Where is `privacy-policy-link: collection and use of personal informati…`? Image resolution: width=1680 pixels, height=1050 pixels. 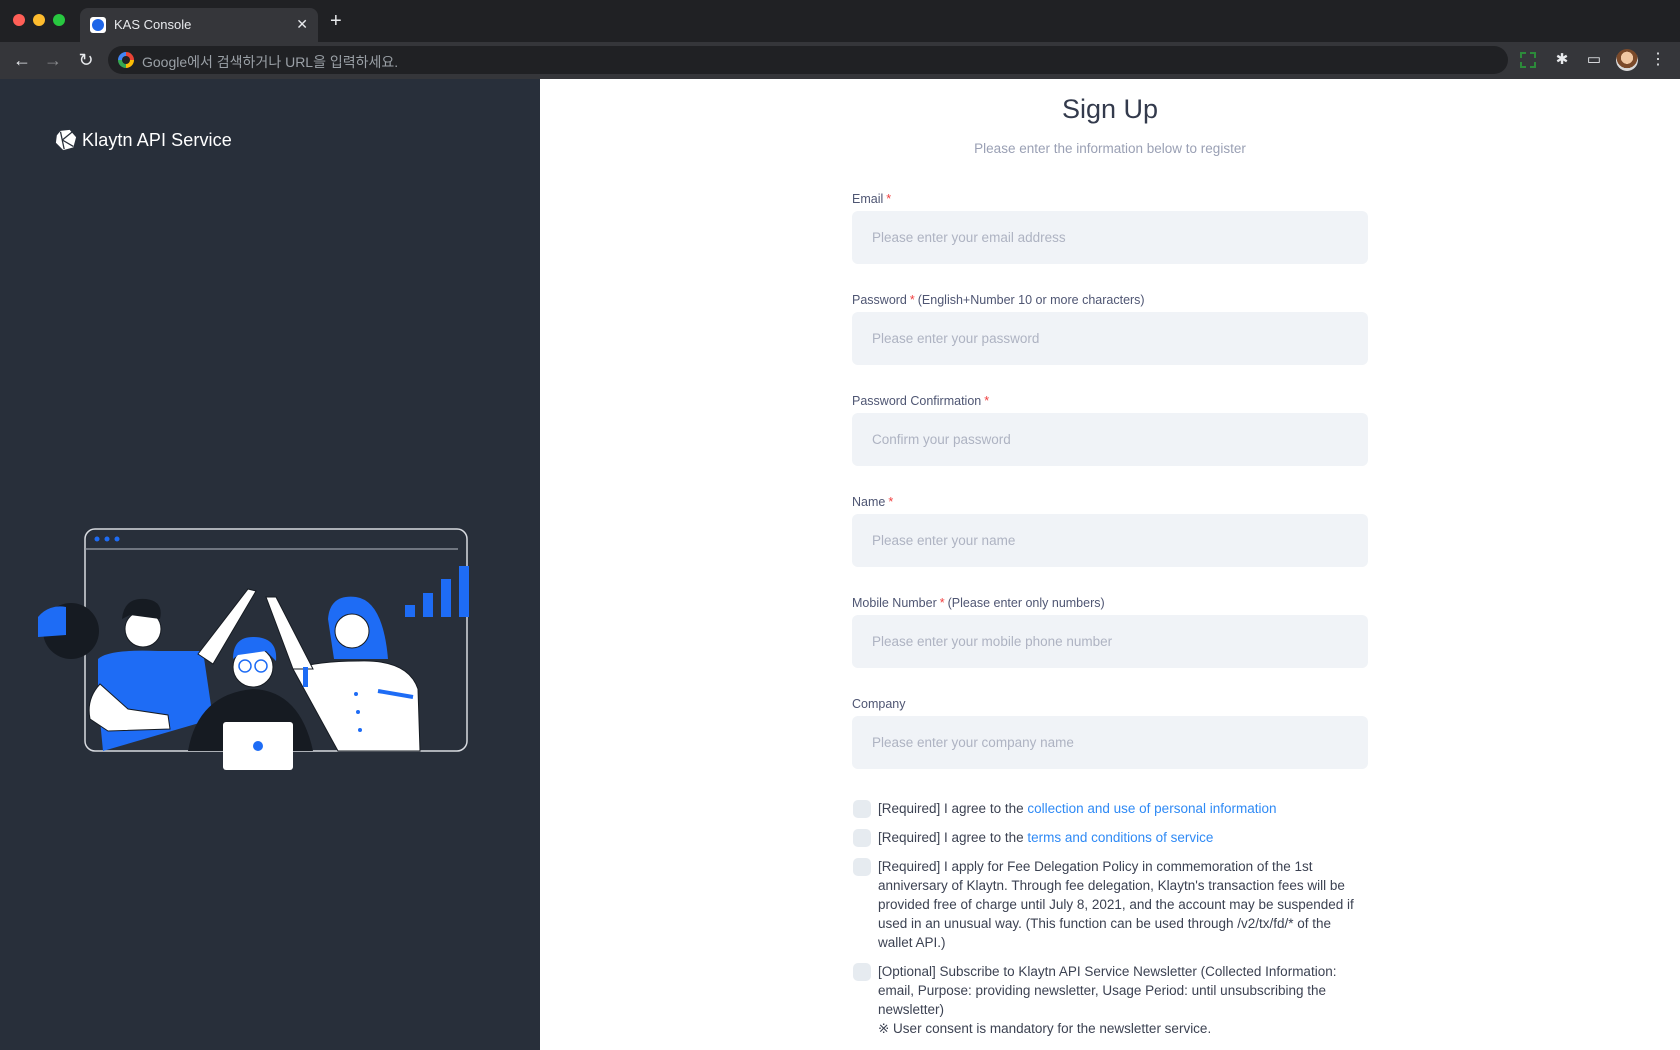
privacy-policy-link: collection and use of personal informati… is located at coordinates (1151, 808).